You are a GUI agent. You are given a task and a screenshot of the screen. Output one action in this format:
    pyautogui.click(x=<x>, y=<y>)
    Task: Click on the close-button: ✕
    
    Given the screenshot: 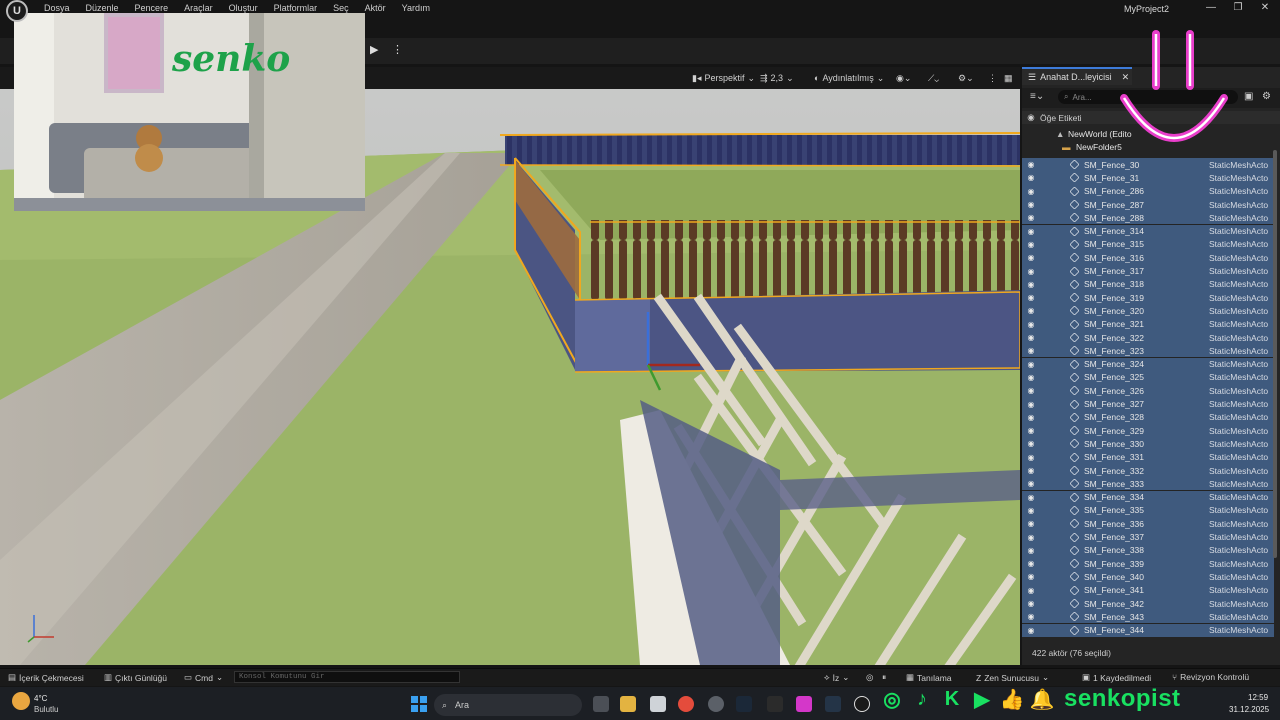 What is the action you would take?
    pyautogui.click(x=1265, y=7)
    